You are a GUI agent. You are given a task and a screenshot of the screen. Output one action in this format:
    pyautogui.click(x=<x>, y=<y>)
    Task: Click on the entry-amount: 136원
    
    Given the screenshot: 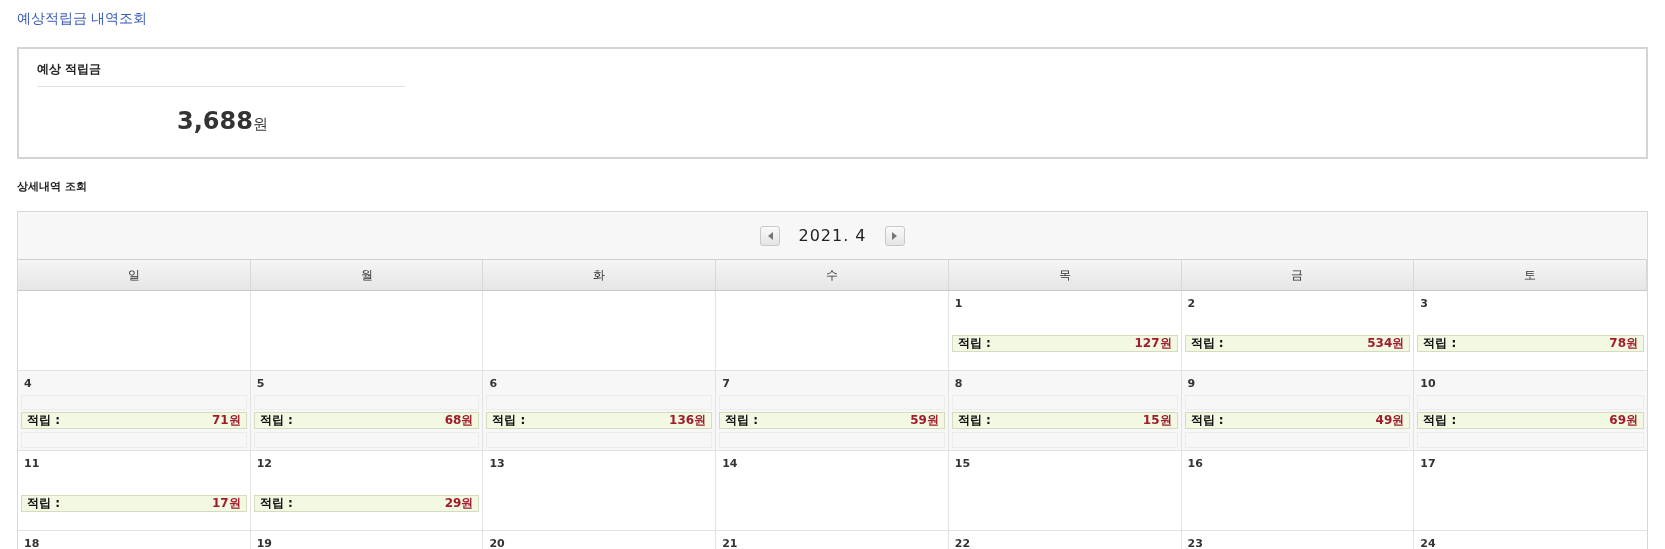 What is the action you would take?
    pyautogui.click(x=688, y=421)
    